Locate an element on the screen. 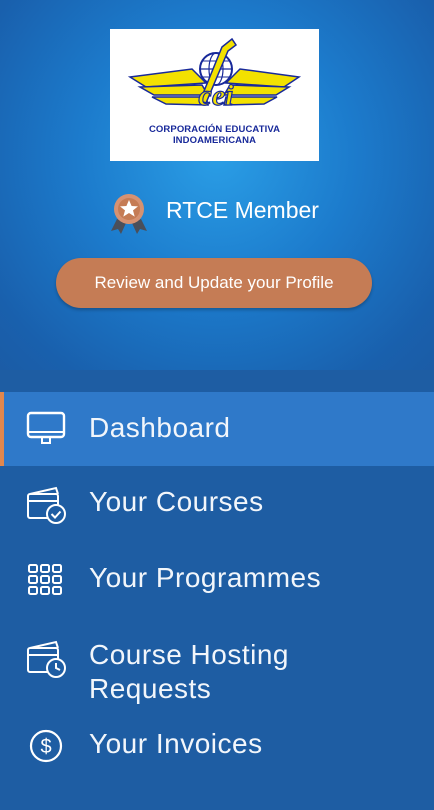 The width and height of the screenshot is (434, 810). review-profile-button: Review and Update your Profile is located at coordinates (214, 283).